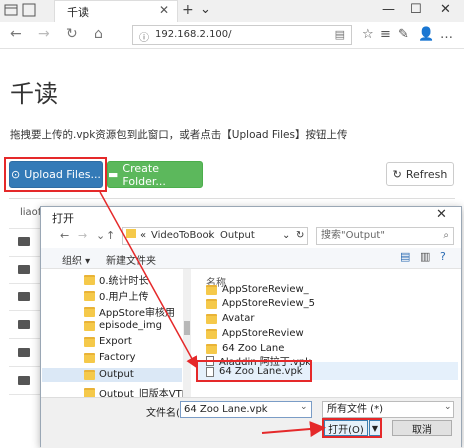 This screenshot has height=448, width=464. What do you see at coordinates (293, 429) in the screenshot?
I see `arrow-to-open` at bounding box center [293, 429].